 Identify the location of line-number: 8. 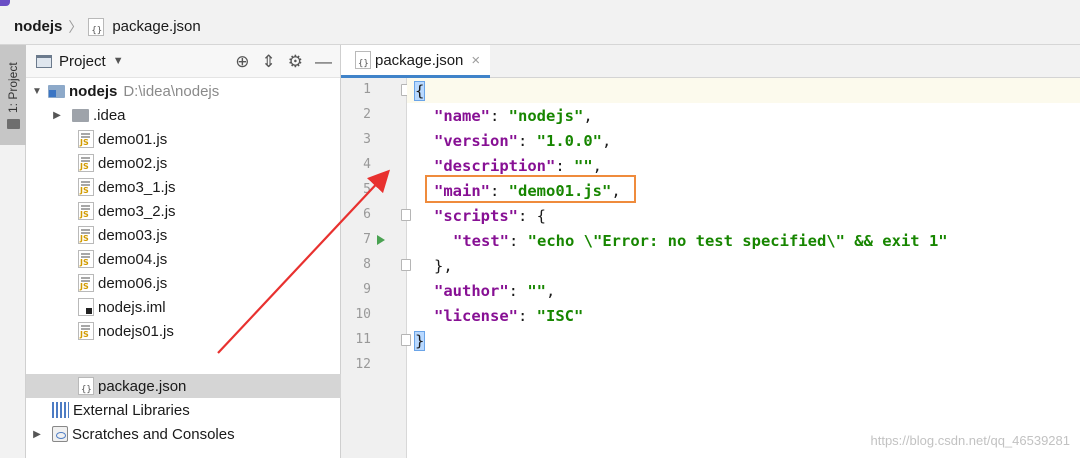
(367, 264).